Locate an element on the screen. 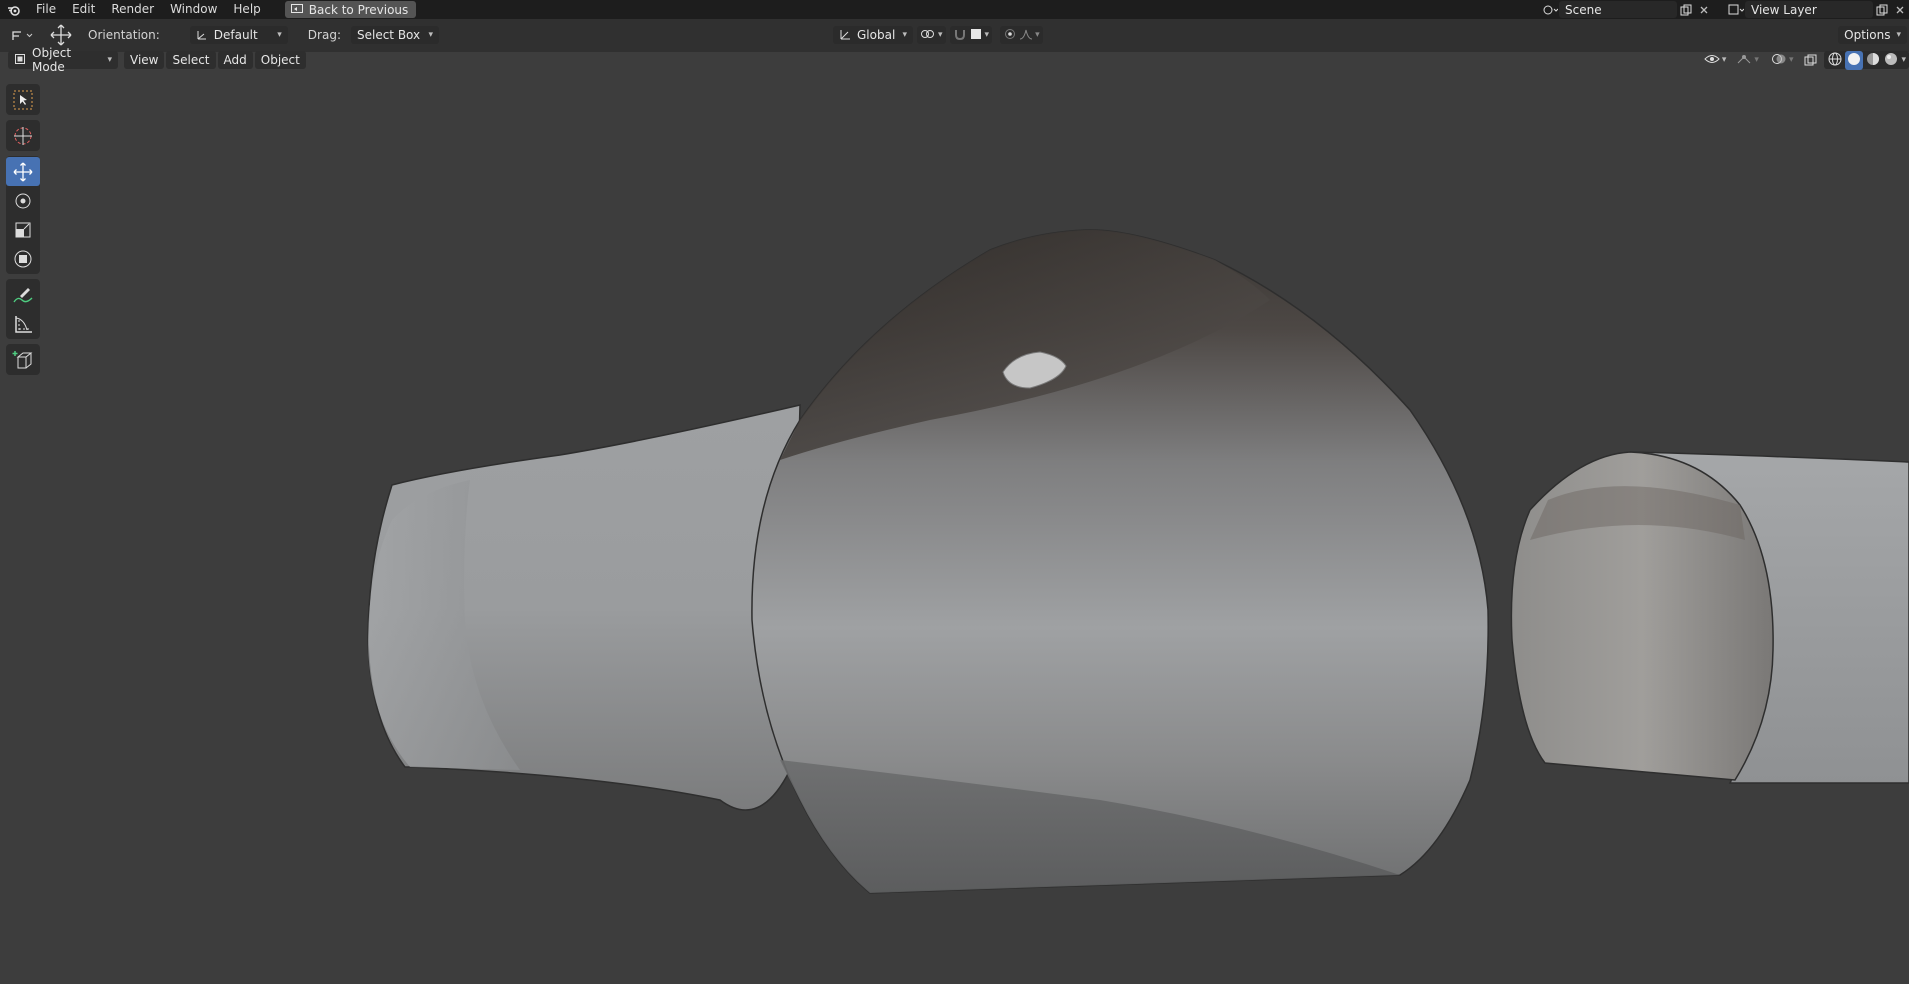 The width and height of the screenshot is (1909, 984). drag-dropdown: Select Box ▾ is located at coordinates (394, 35).